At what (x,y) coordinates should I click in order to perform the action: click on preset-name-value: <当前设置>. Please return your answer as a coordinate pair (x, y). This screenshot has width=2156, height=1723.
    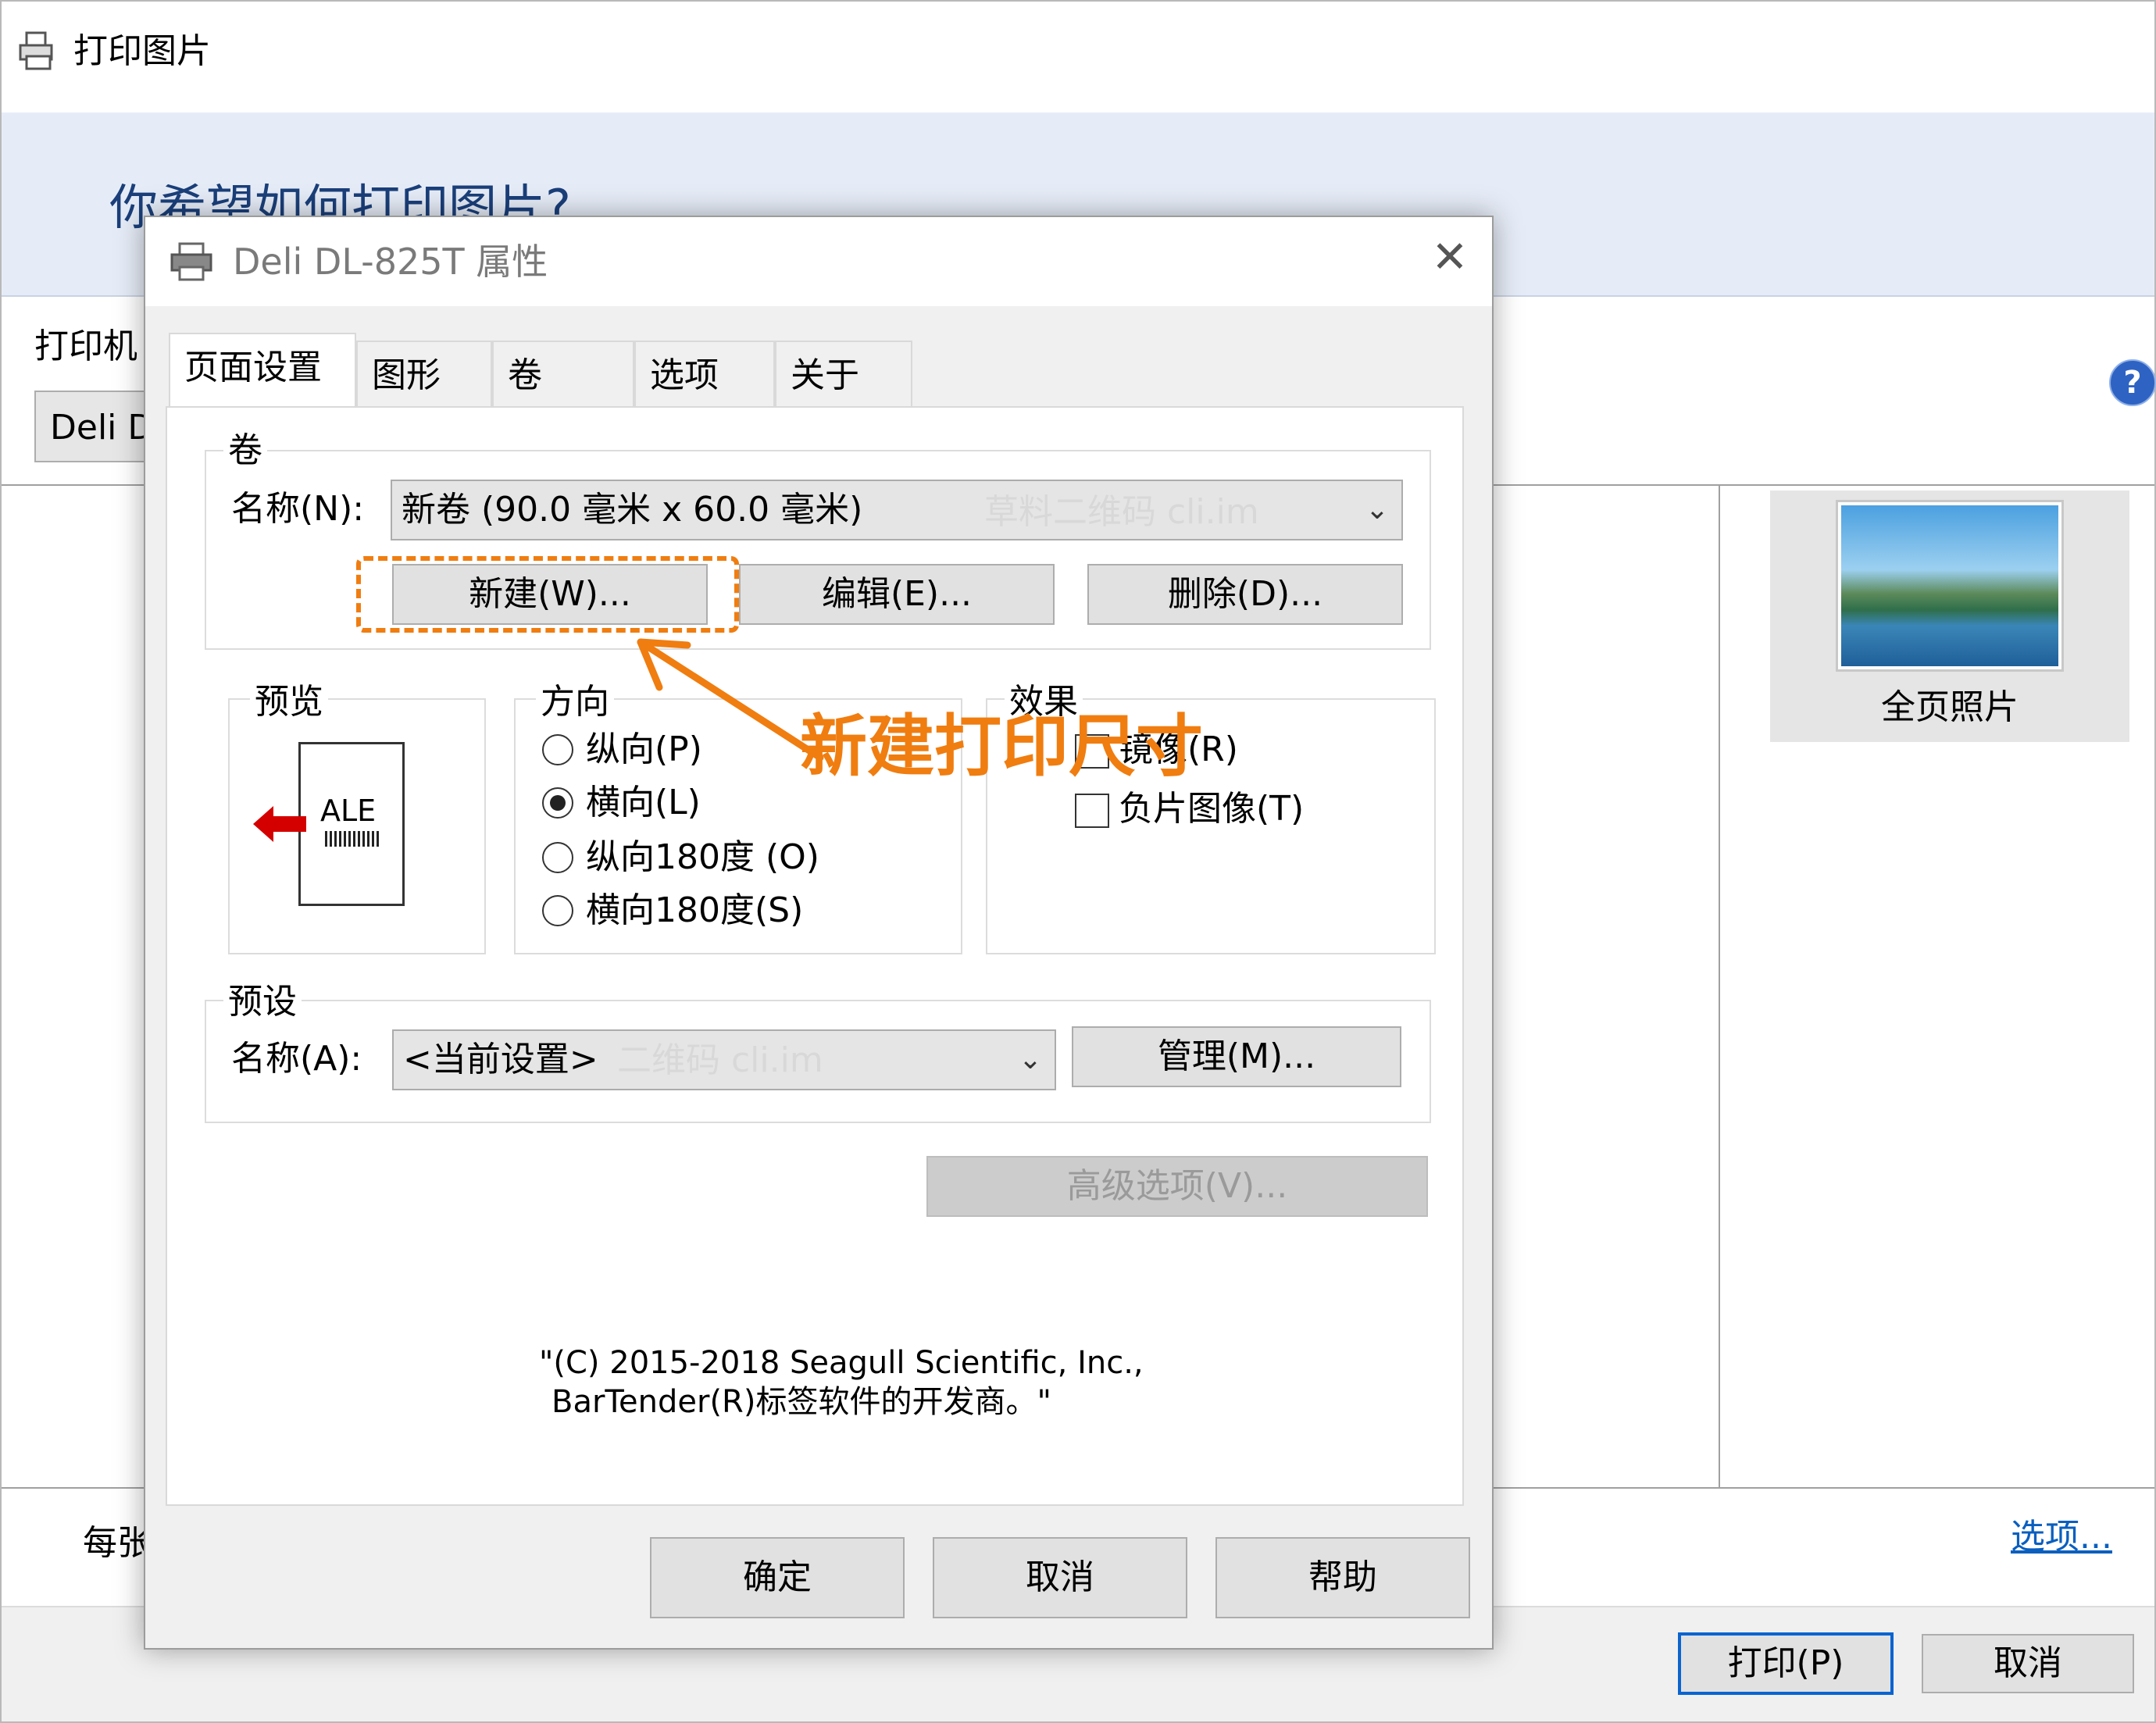
    Looking at the image, I should click on (501, 1059).